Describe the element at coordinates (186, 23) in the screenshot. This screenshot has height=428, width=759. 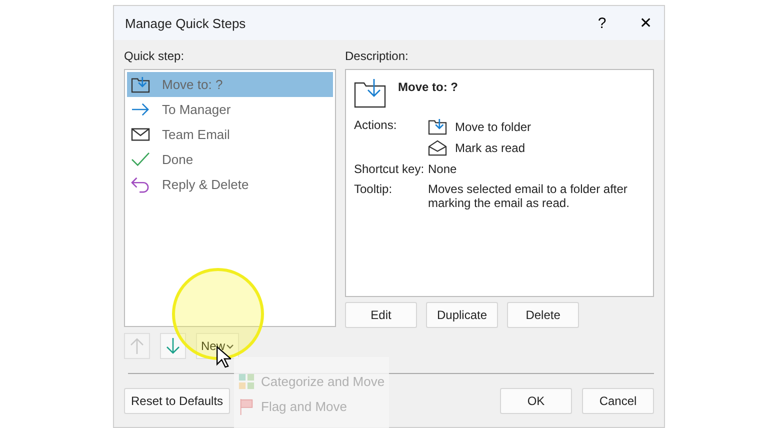
I see `window-title: Manage Quick Steps` at that location.